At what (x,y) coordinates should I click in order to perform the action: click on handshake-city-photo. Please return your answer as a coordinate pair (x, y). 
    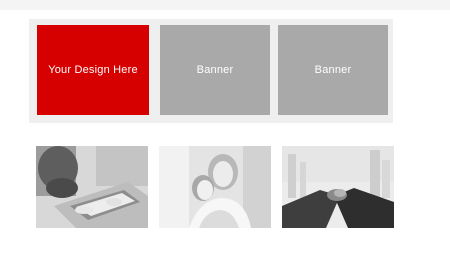
    Looking at the image, I should click on (338, 187).